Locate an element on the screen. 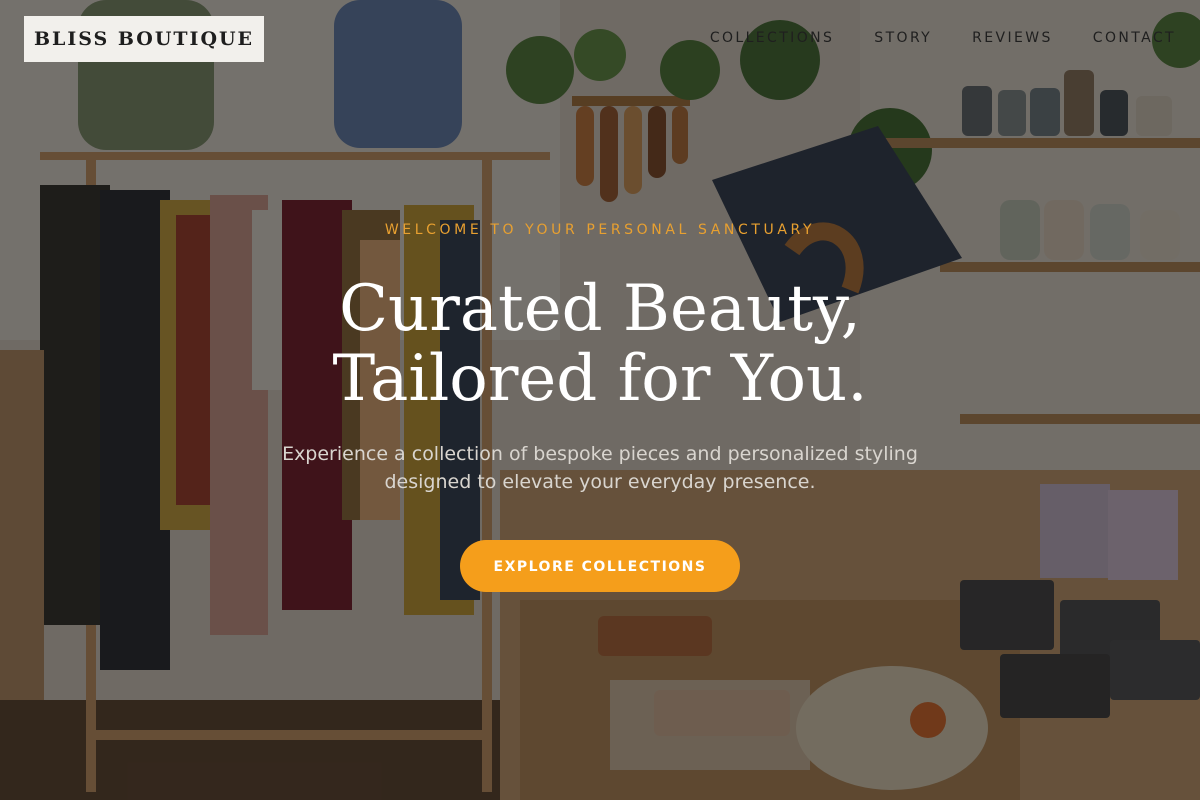  main-navigation: COLLECTIONS STORY REVIEWS CONTACT is located at coordinates (943, 38).